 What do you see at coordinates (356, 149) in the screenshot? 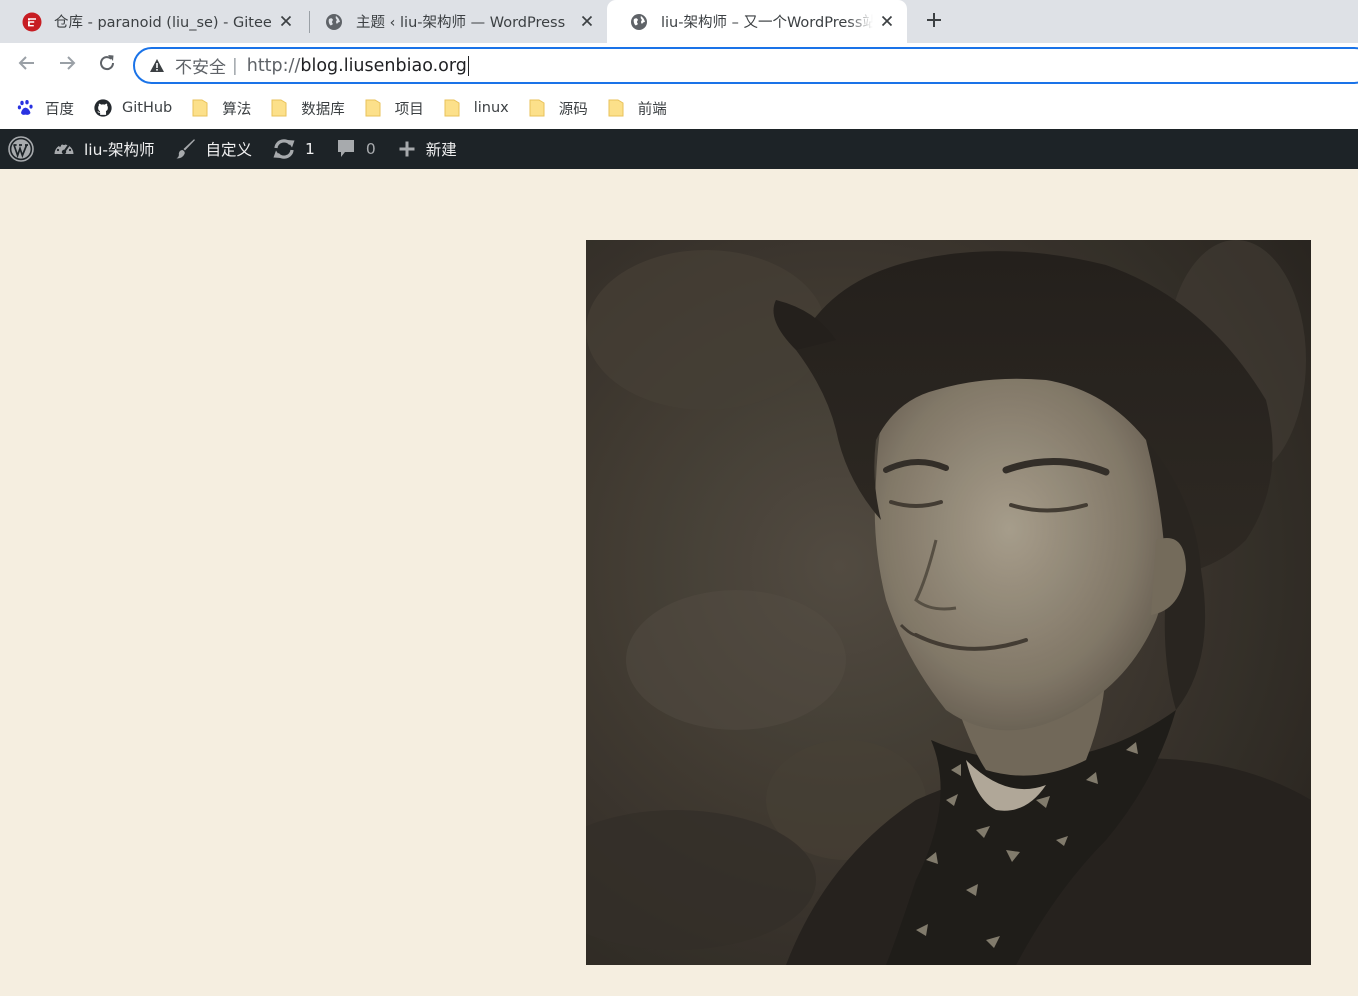
I see `comments-link: 0` at bounding box center [356, 149].